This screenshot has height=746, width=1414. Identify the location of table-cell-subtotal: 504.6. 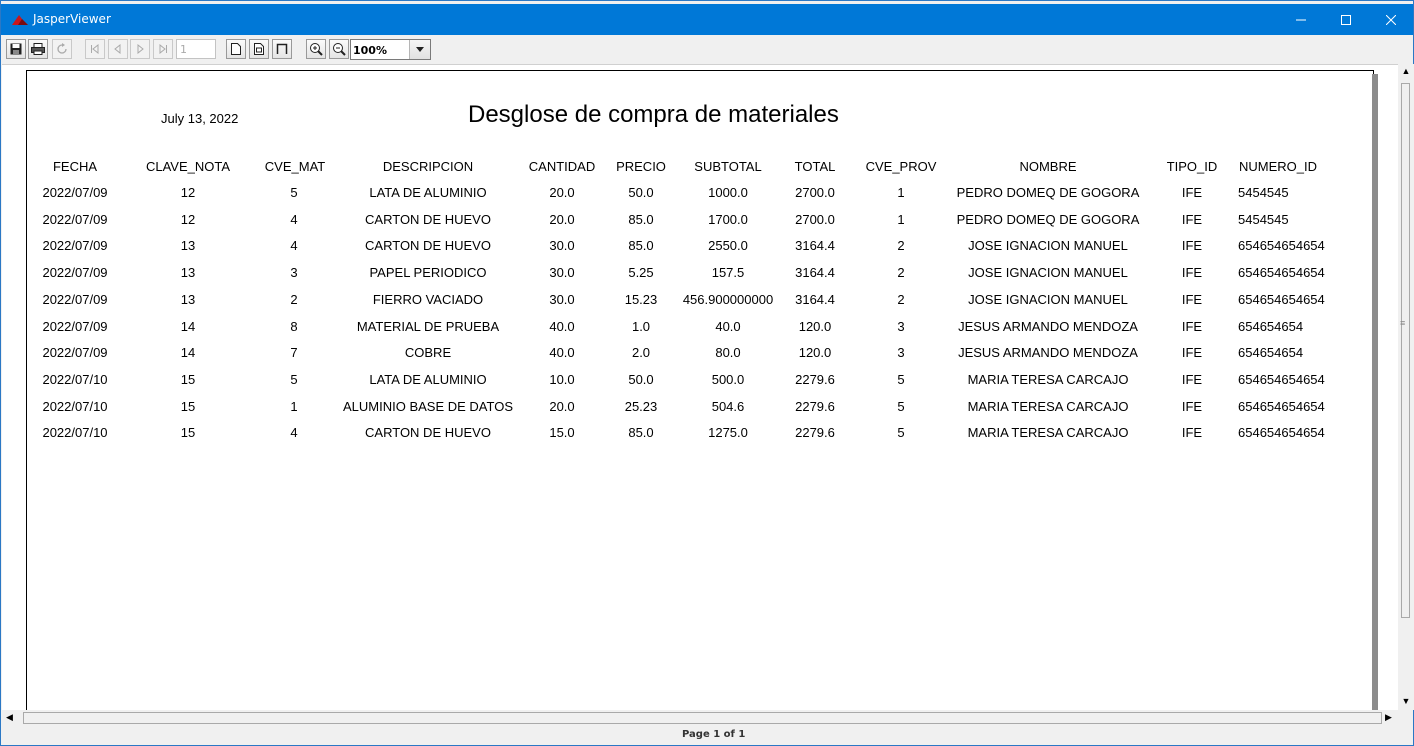
(728, 406).